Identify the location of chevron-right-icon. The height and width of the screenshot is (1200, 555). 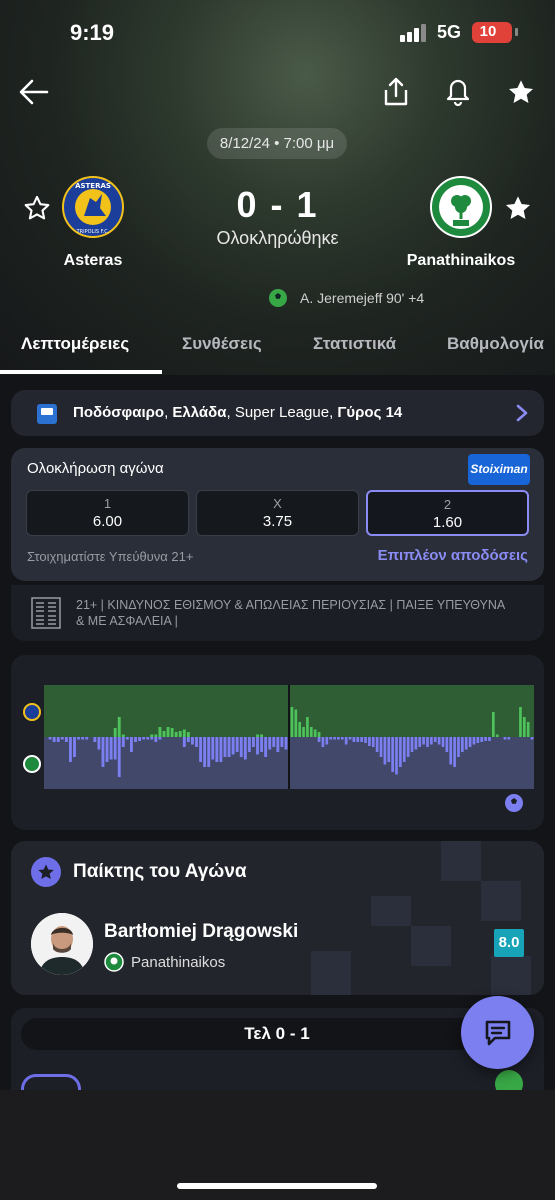
(522, 415).